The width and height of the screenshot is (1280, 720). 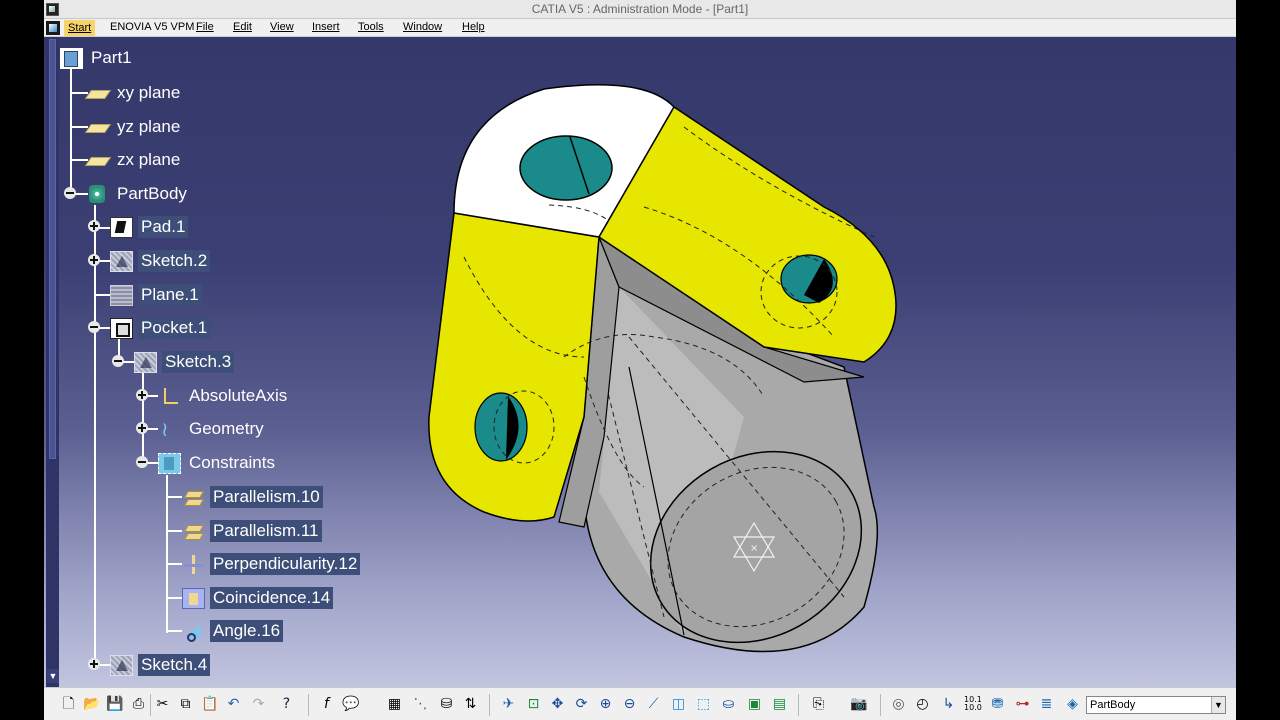 I want to click on iso-view-icon: ◫, so click(x=678, y=704).